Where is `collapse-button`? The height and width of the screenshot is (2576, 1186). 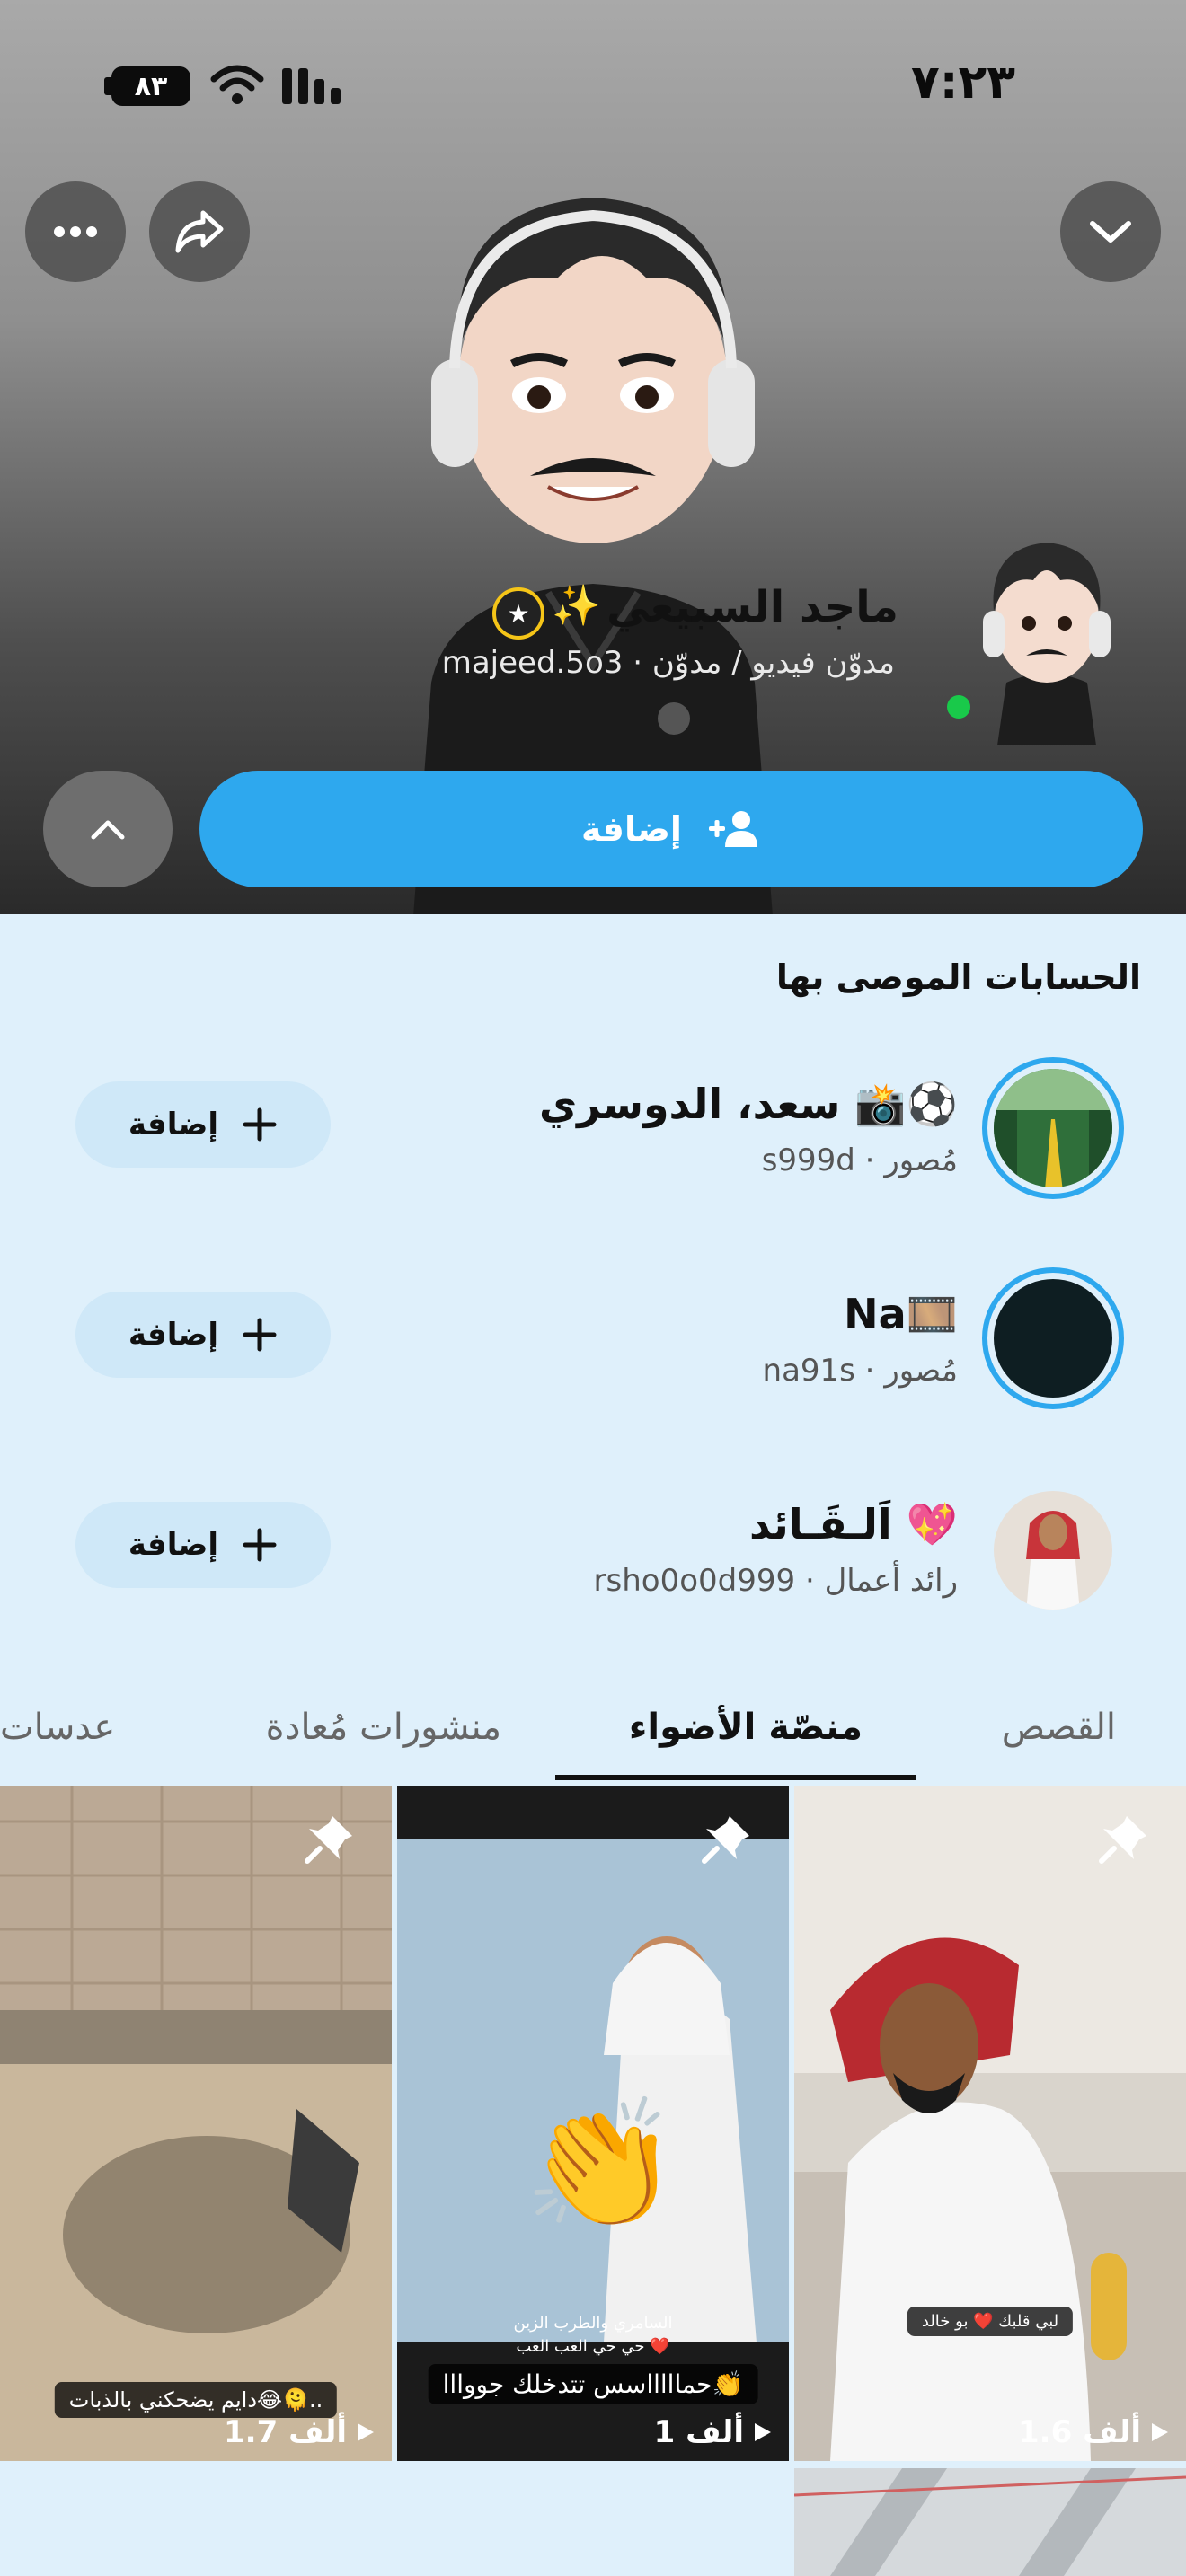
collapse-button is located at coordinates (108, 829).